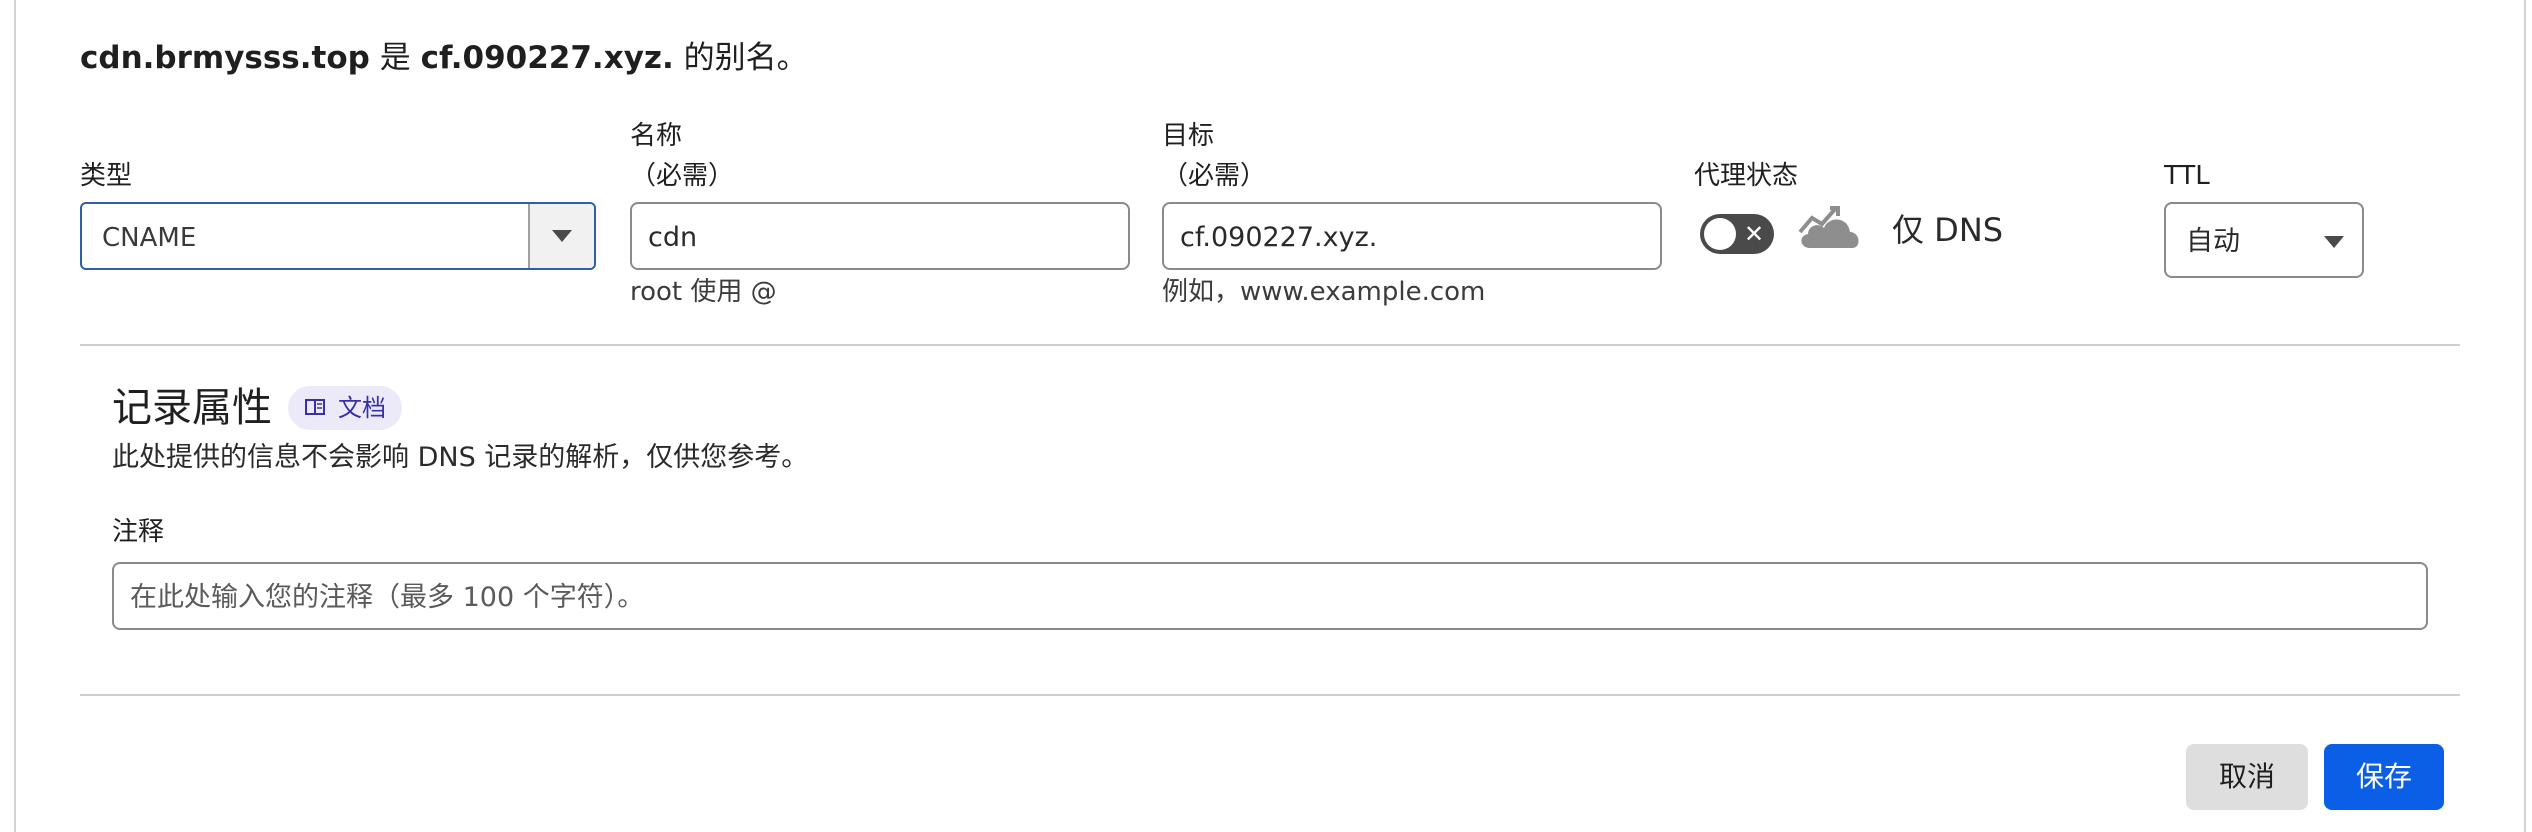 This screenshot has width=2532, height=832. Describe the element at coordinates (2384, 777) in the screenshot. I see `save-button: 保存` at that location.